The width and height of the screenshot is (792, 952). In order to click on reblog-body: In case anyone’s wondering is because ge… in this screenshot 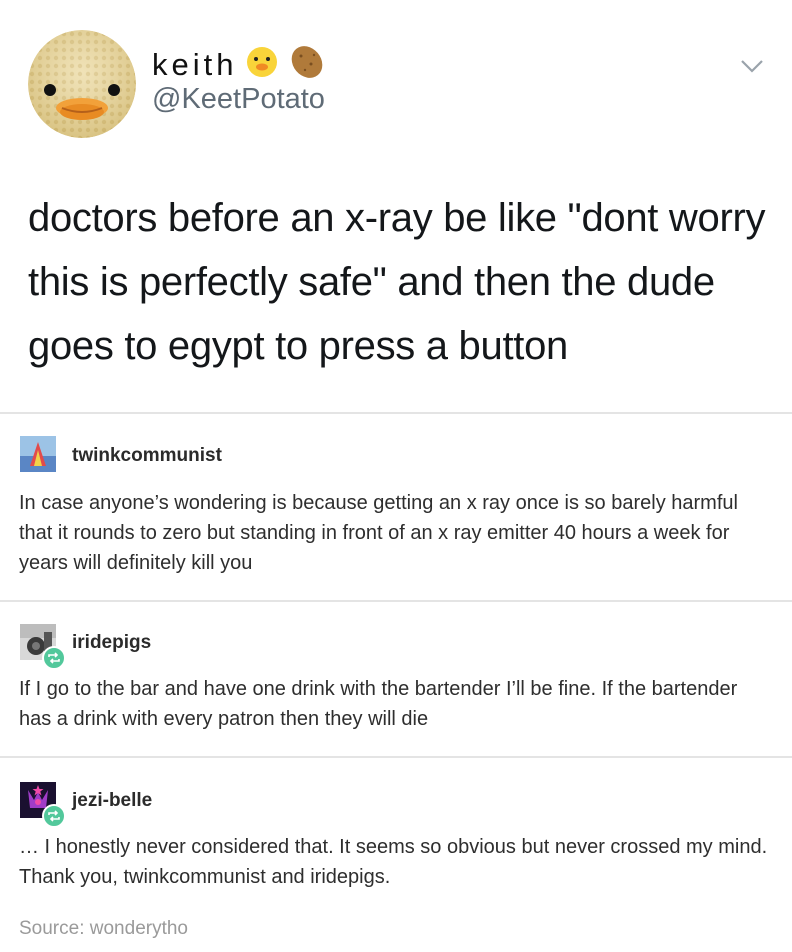, I will do `click(378, 533)`.